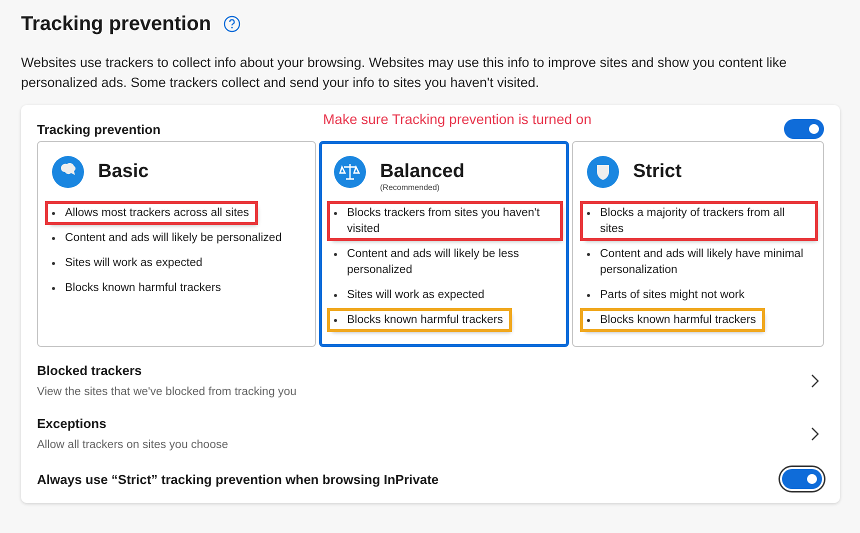 The height and width of the screenshot is (533, 860). What do you see at coordinates (444, 244) in the screenshot?
I see `level-card: Balanced (Recommended) Blocks trackers from sites you haven't visited Content and ads will likely be less personalized Sites will work as expected Blocks known harmful trackers` at bounding box center [444, 244].